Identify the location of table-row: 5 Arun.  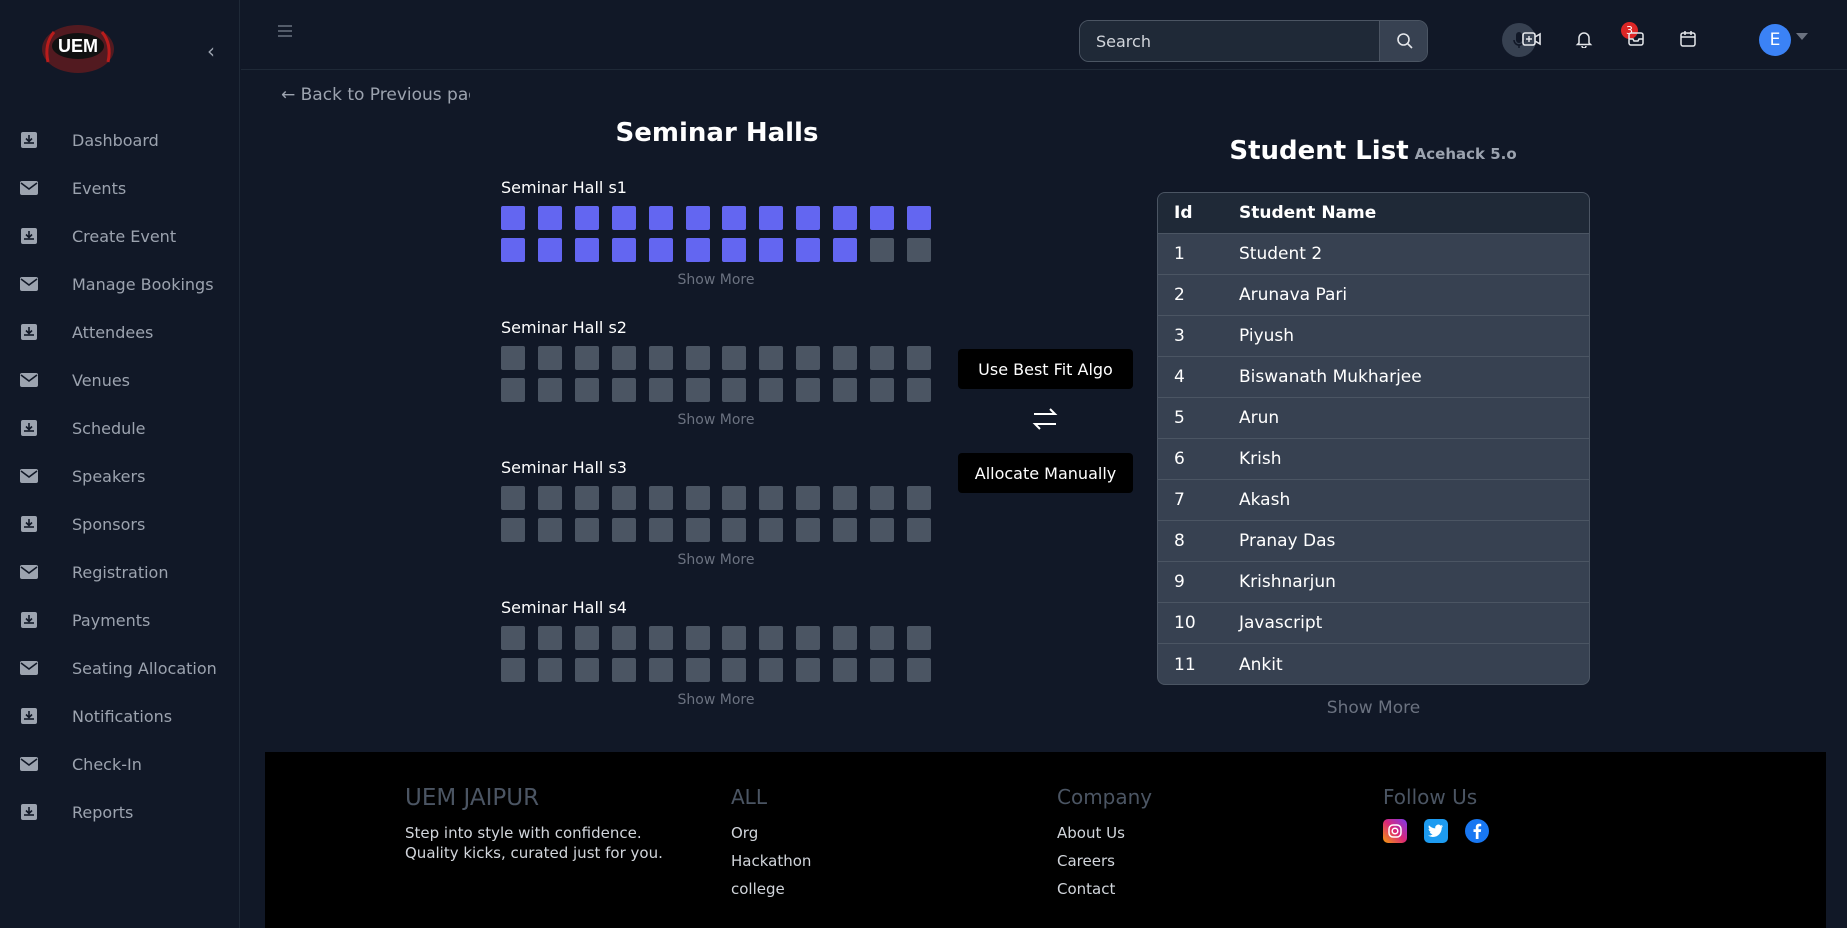
(1373, 418).